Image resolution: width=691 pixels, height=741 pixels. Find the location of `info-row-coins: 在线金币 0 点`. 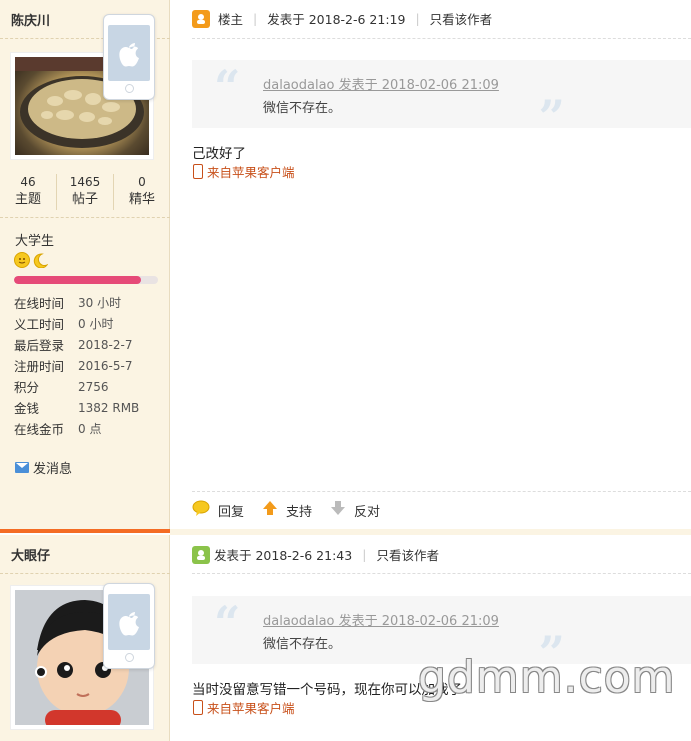

info-row-coins: 在线金币 0 点 is located at coordinates (76, 428).